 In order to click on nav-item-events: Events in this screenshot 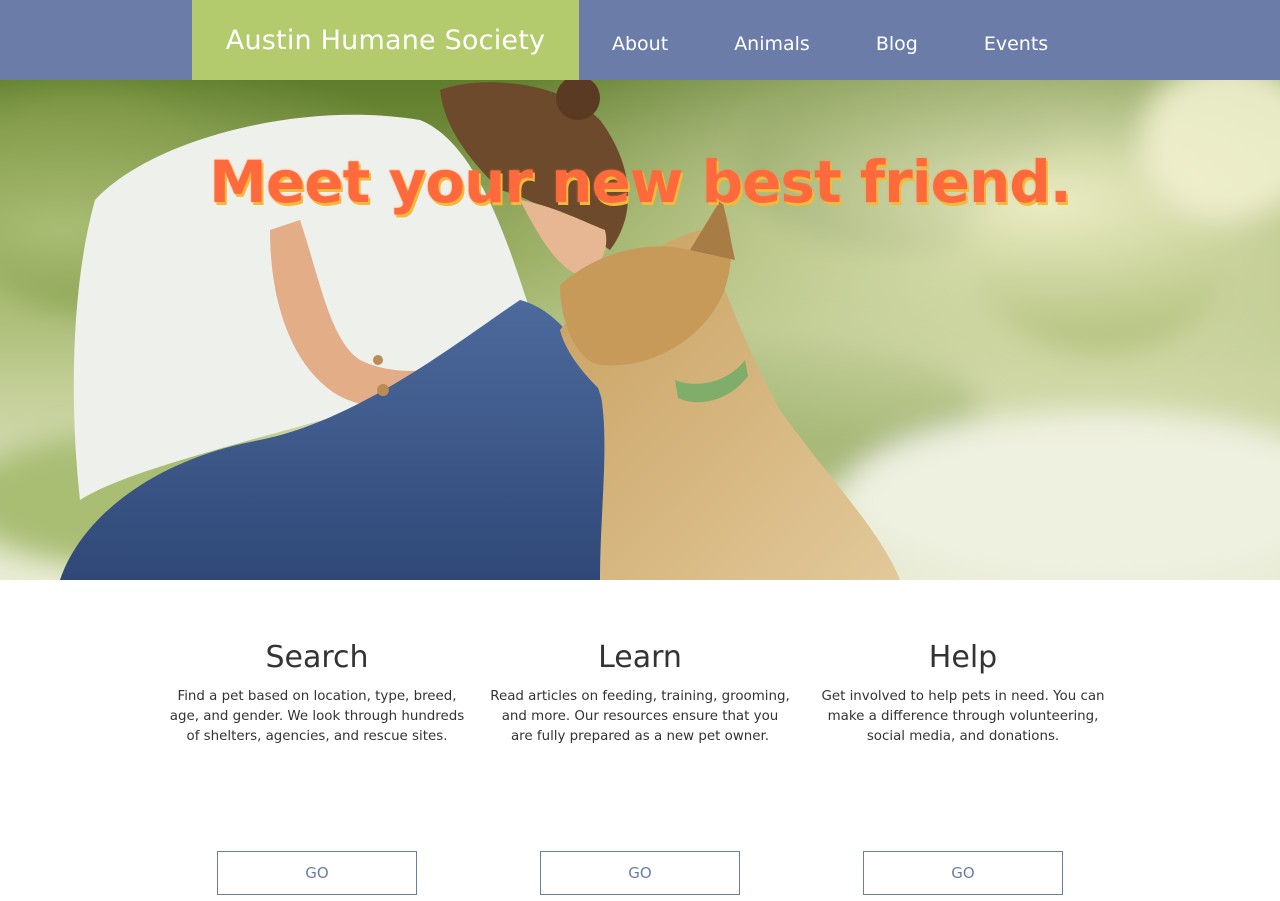, I will do `click(1016, 40)`.